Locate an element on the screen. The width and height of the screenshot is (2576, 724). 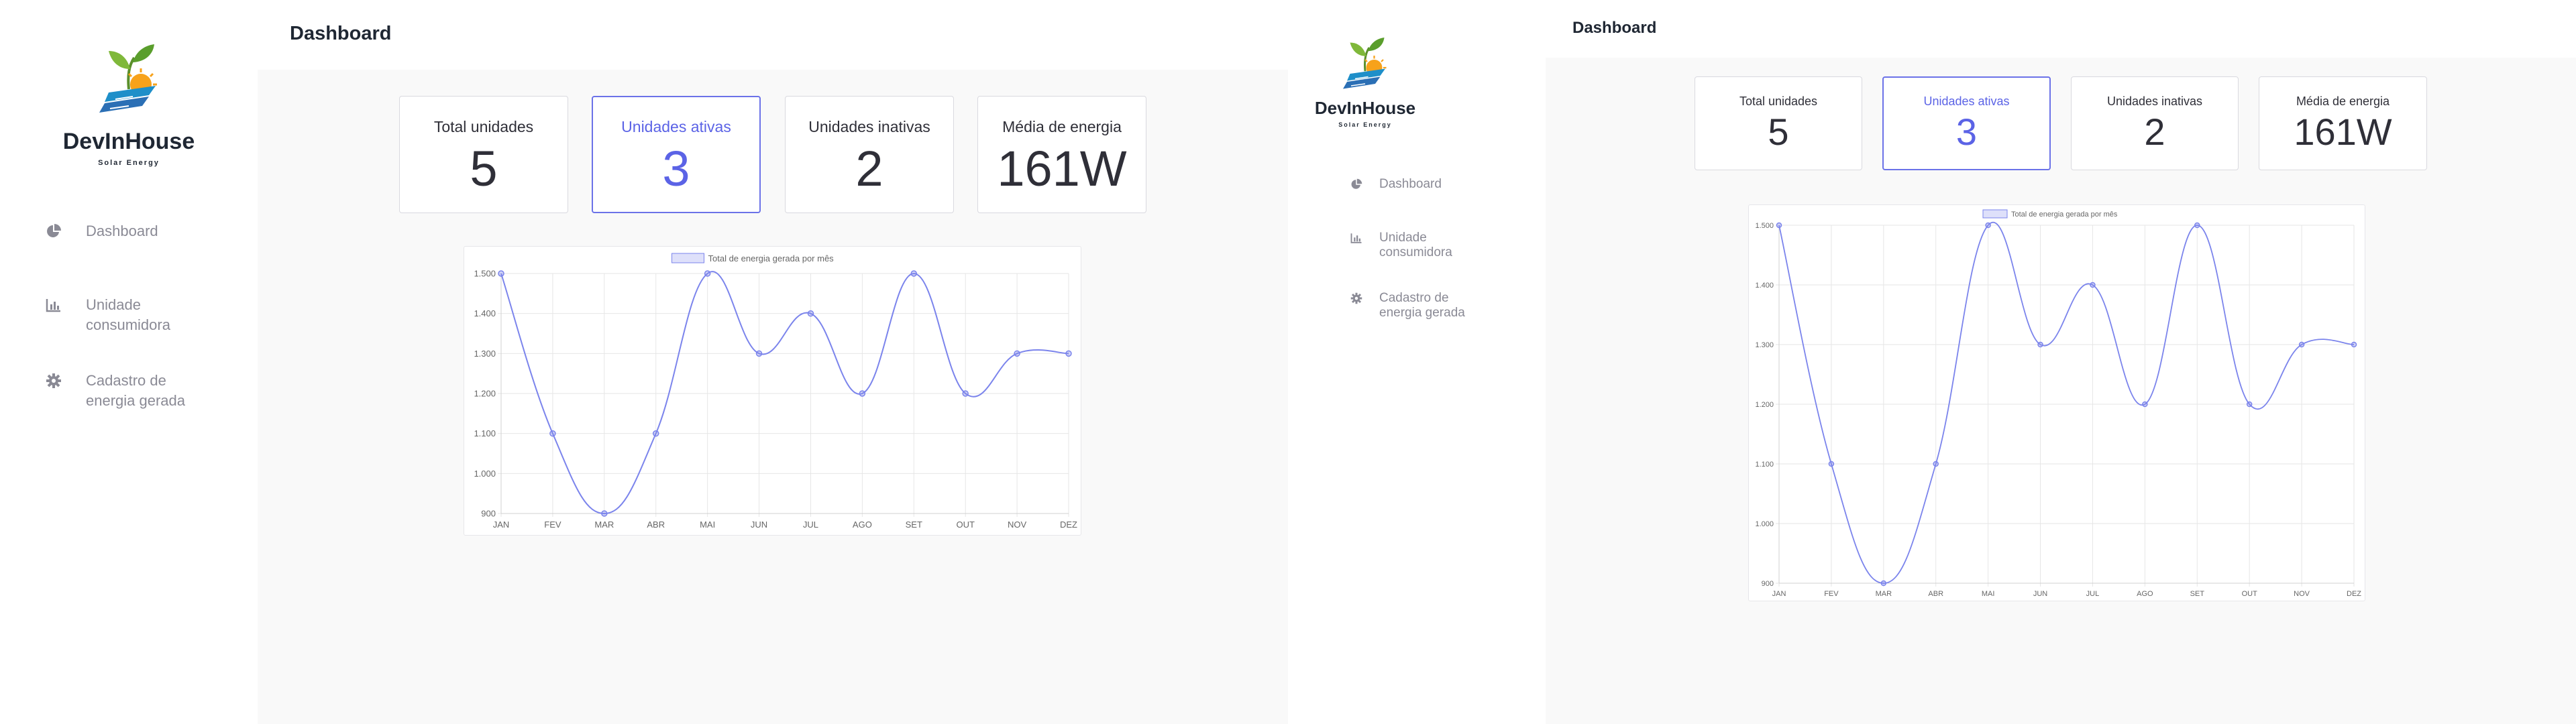
card-label: Média de energia is located at coordinates (1062, 127).